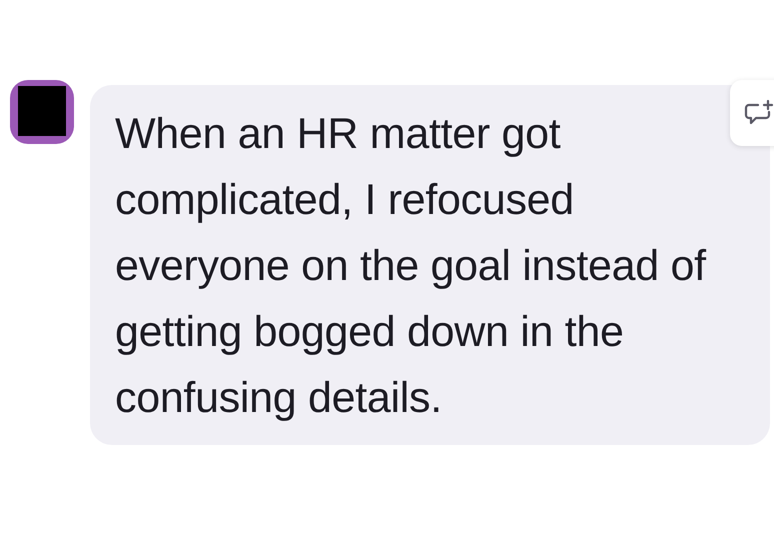 This screenshot has height=538, width=774. What do you see at coordinates (759, 113) in the screenshot?
I see `comment-plus-icon` at bounding box center [759, 113].